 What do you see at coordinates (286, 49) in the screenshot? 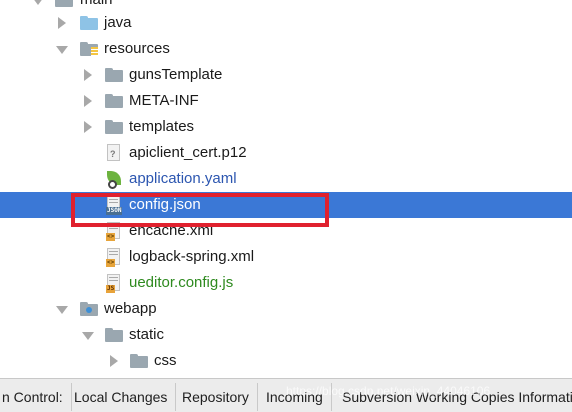
I see `tree-row-resources: resources` at bounding box center [286, 49].